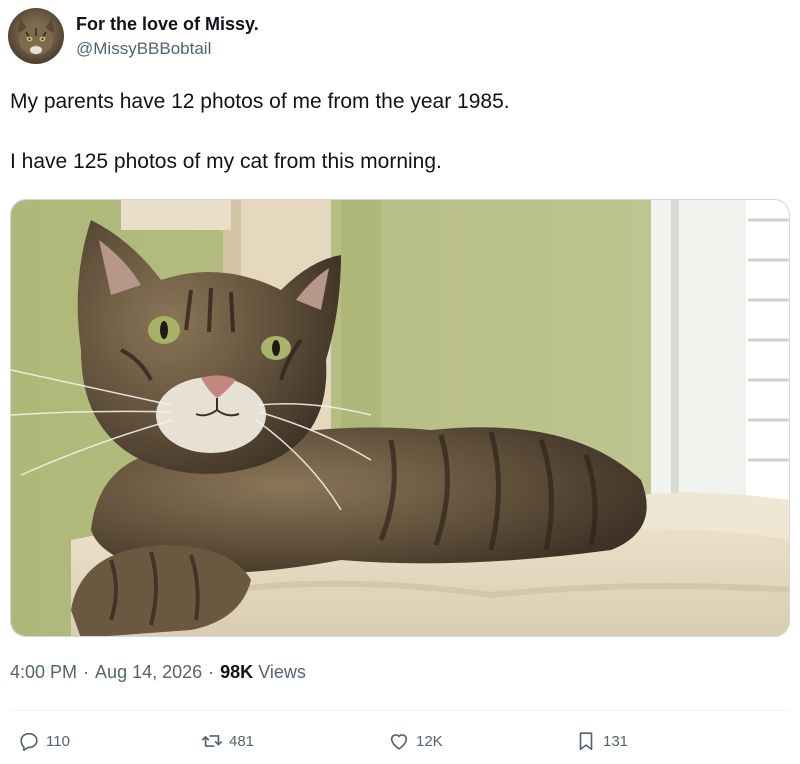 Image resolution: width=800 pixels, height=764 pixels. I want to click on bookmark-button: 131, so click(601, 741).